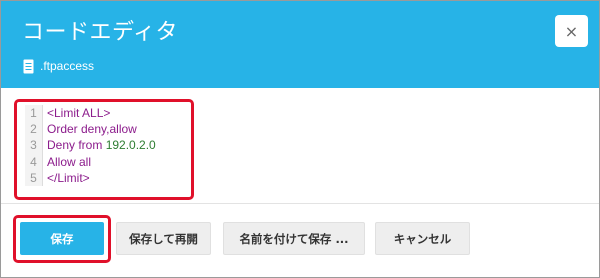  I want to click on cancel-button: キャンセル, so click(422, 238).